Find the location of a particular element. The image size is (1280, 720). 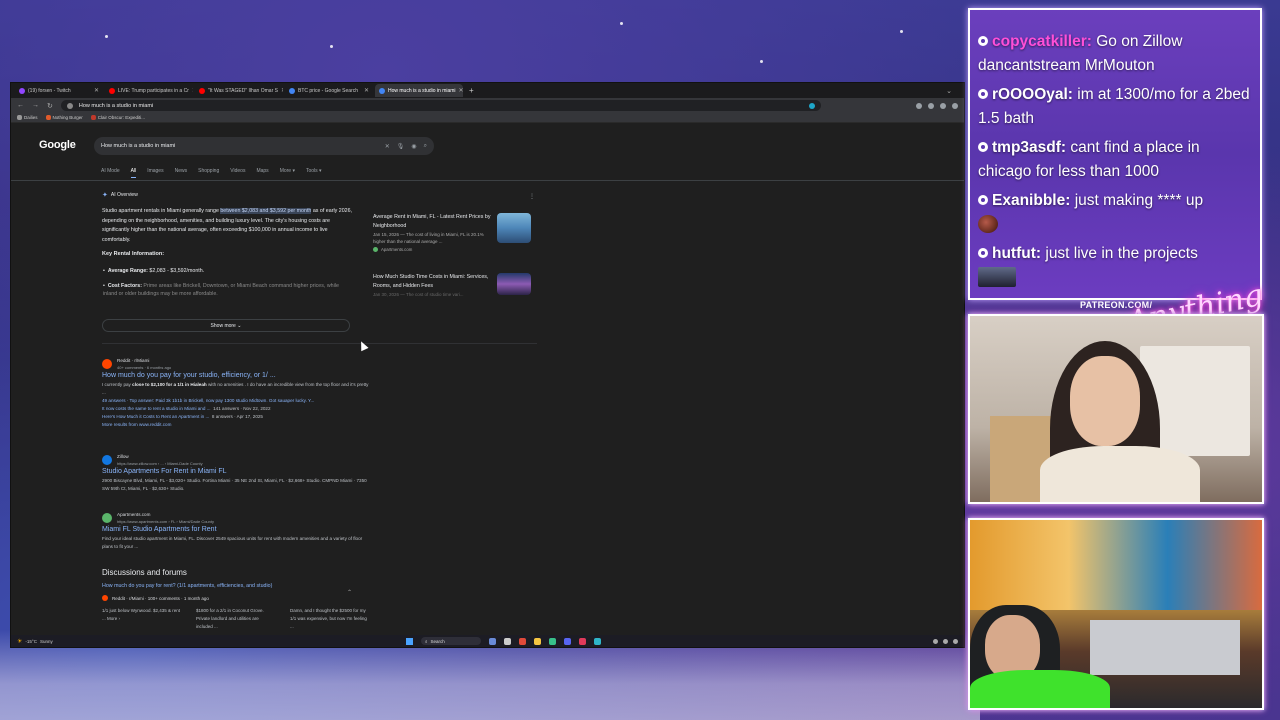

bookmark-label: Dailies is located at coordinates (31, 117).